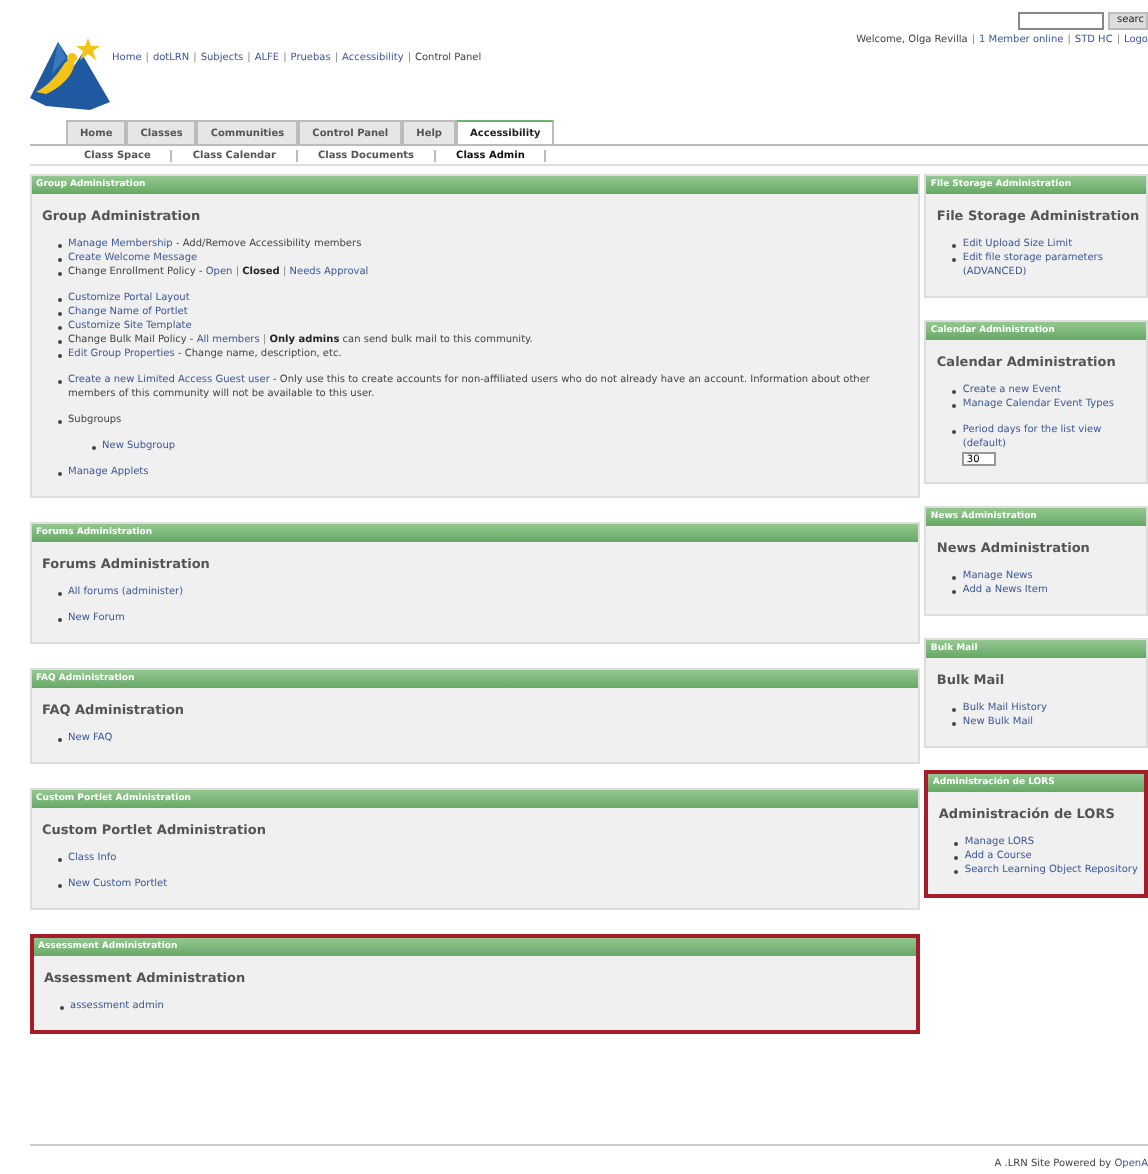 Image resolution: width=1148 pixels, height=1174 pixels. Describe the element at coordinates (1060, 21) in the screenshot. I see `search-field` at that location.